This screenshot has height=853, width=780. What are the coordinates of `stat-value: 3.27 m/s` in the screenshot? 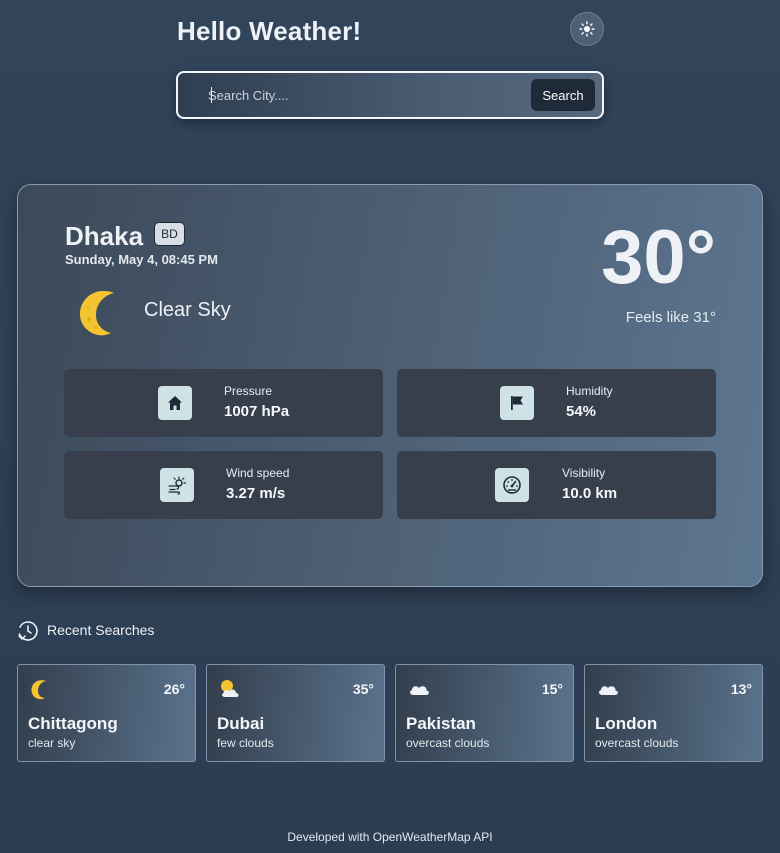 It's located at (256, 493).